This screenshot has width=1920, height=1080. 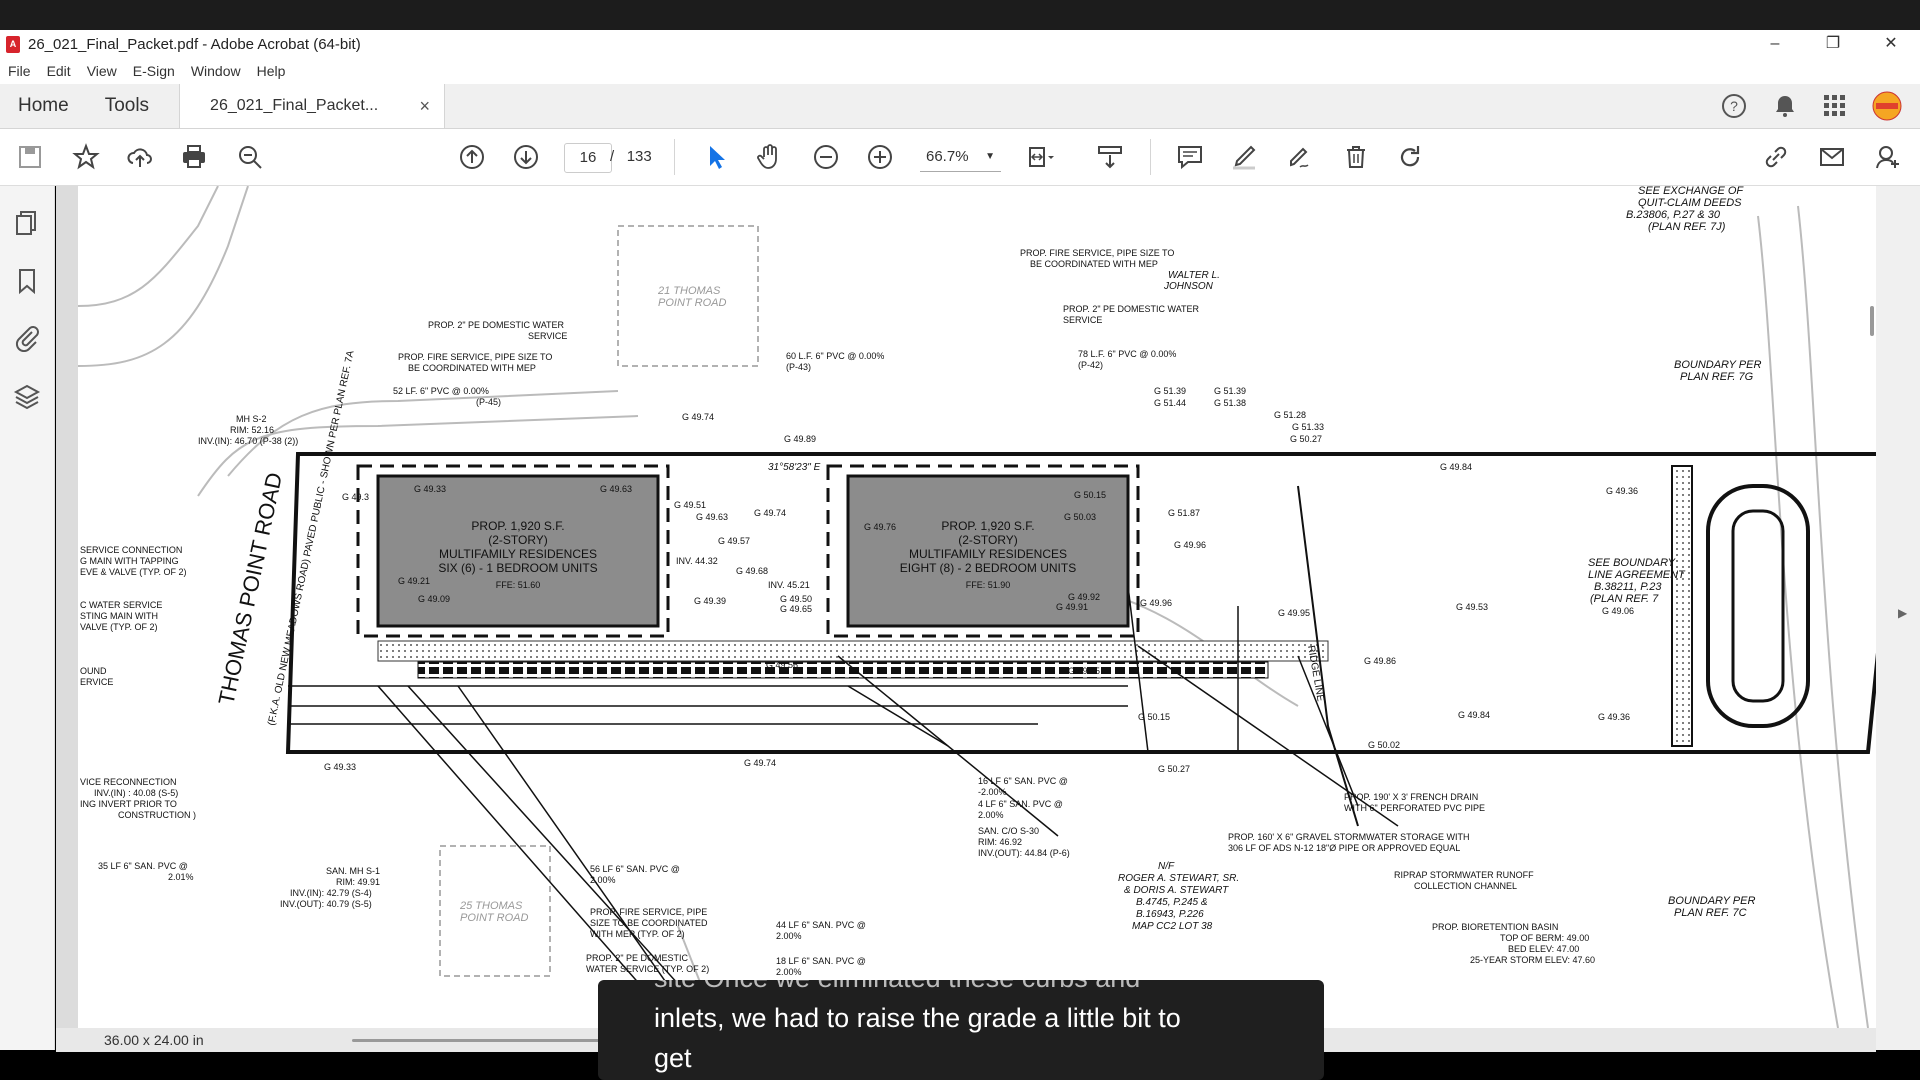 What do you see at coordinates (86, 157) in the screenshot?
I see `star-bookmark-icon` at bounding box center [86, 157].